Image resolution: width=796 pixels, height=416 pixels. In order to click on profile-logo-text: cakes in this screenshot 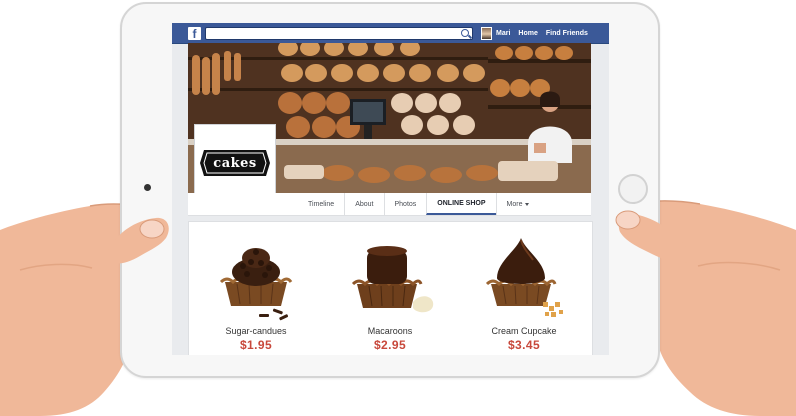, I will do `click(235, 163)`.